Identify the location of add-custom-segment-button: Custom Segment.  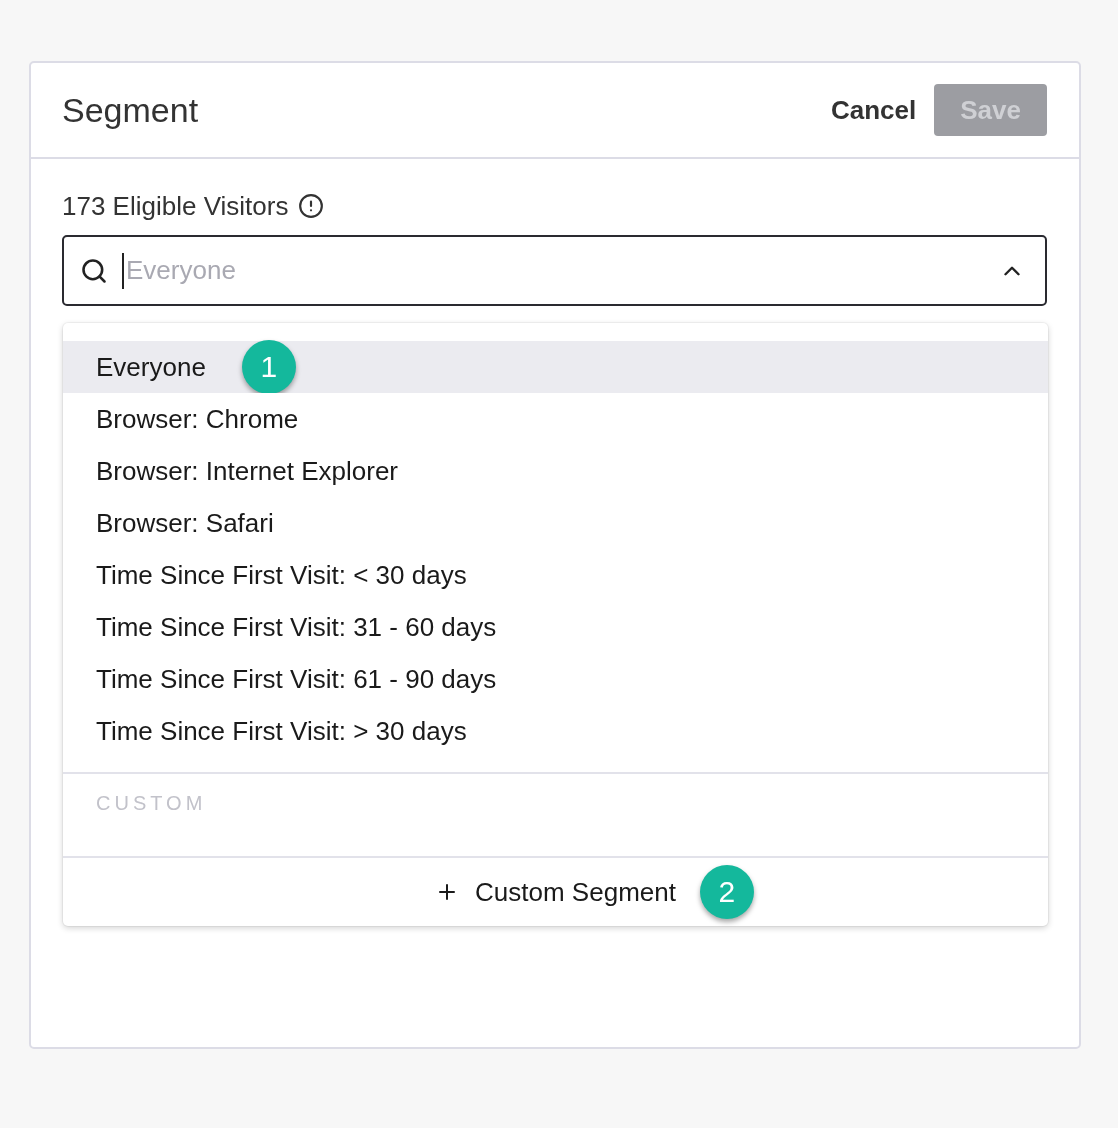
(555, 892).